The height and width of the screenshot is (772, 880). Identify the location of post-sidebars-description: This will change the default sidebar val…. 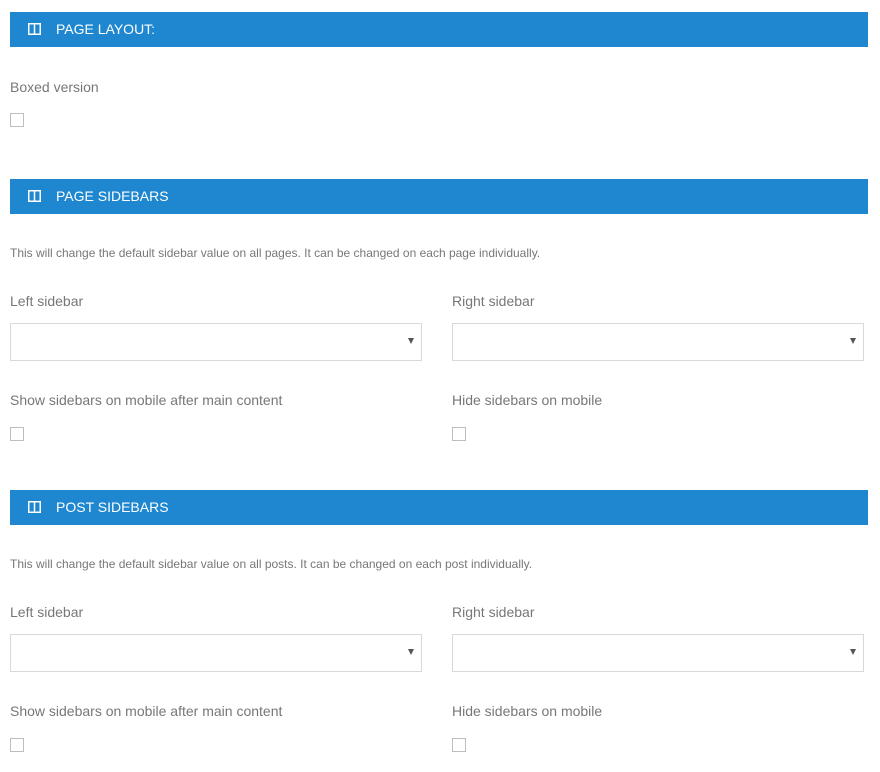
(271, 564).